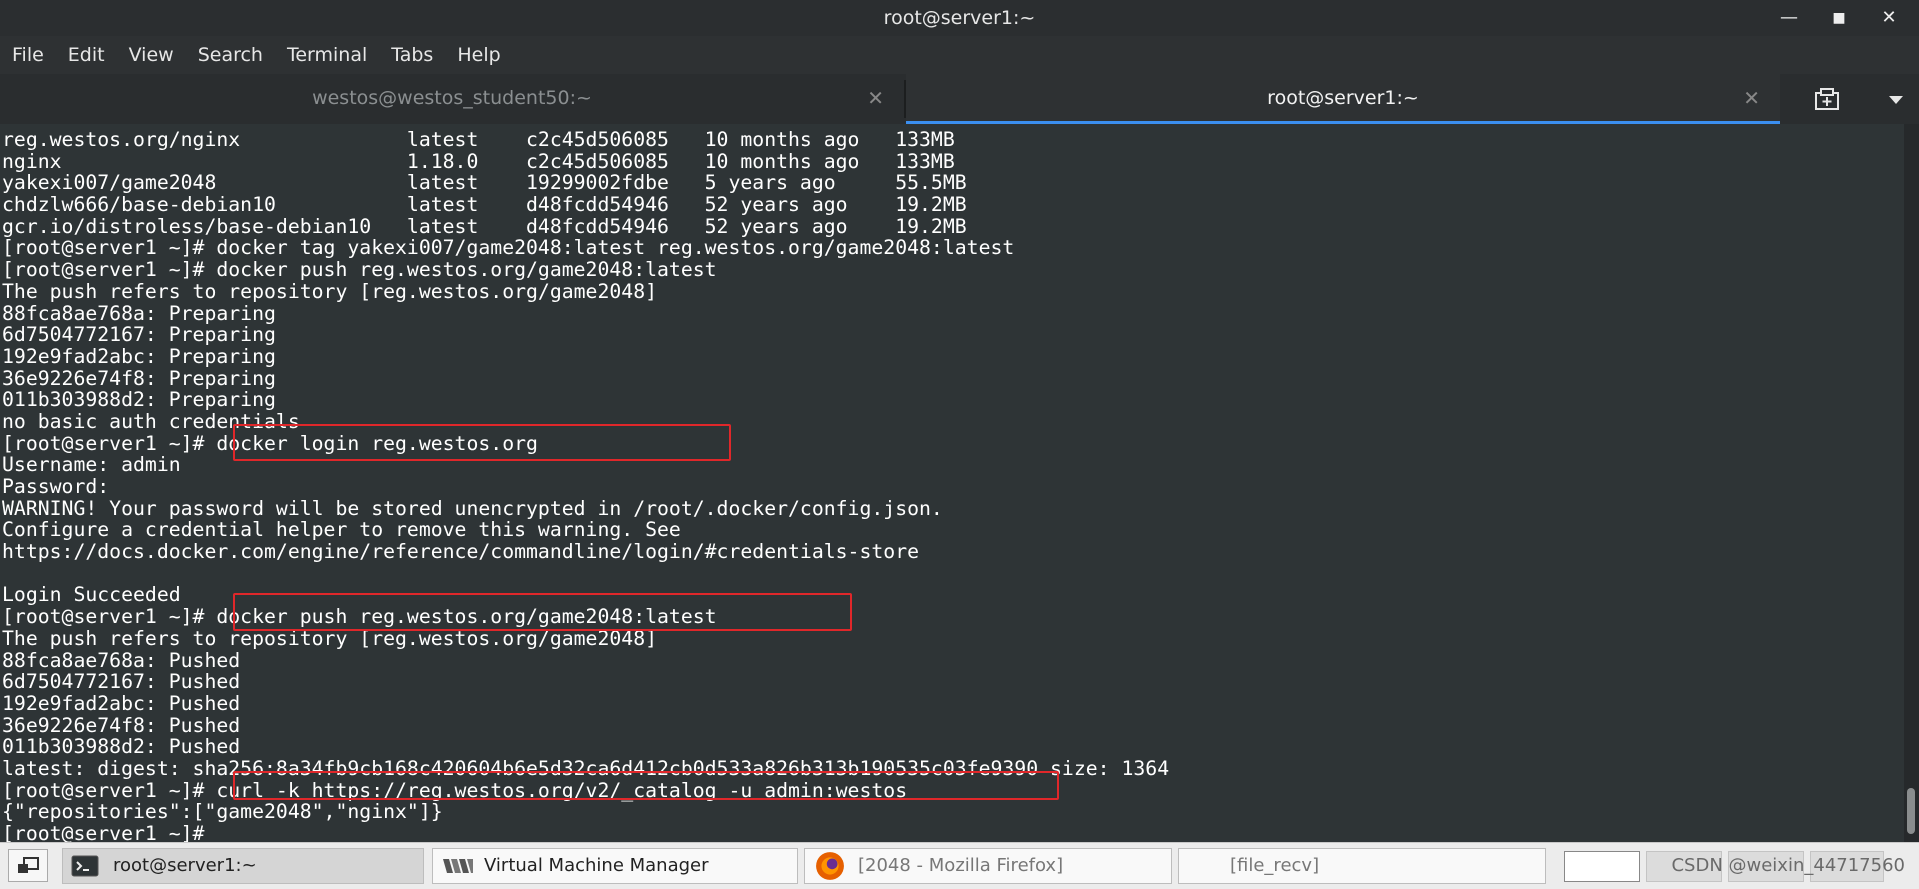 This screenshot has height=889, width=1919. I want to click on terminal-line: 88fca8ae768a: Pushed, so click(121, 660).